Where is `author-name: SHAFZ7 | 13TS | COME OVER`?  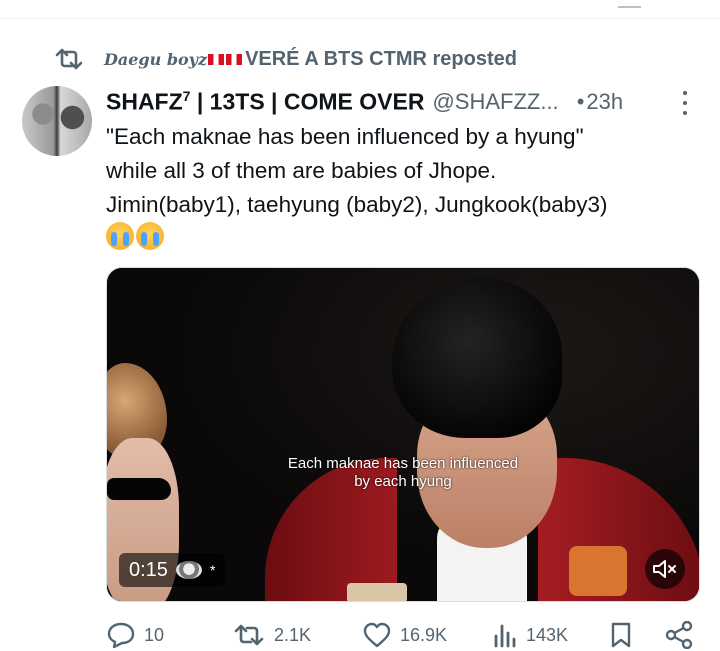
author-name: SHAFZ7 | 13TS | COME OVER is located at coordinates (265, 102).